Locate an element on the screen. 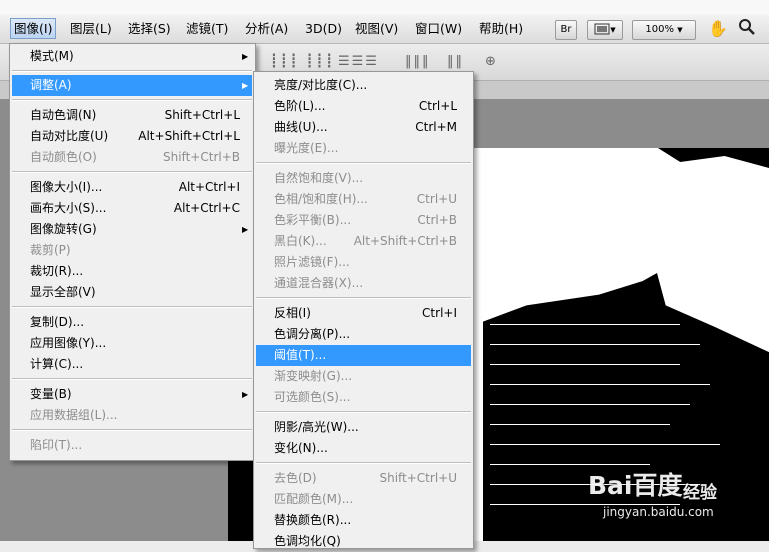 This screenshot has width=769, height=552. menu-image: 图像(I) is located at coordinates (33, 28).